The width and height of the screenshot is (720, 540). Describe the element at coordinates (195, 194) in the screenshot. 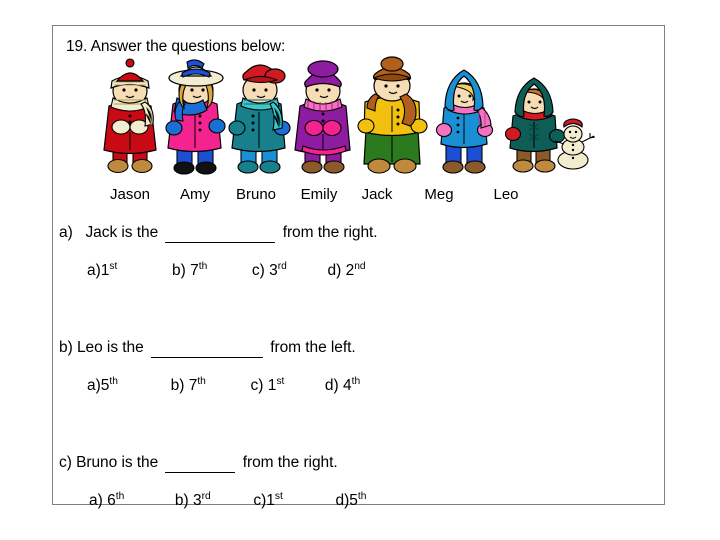

I see `name-label-amy: Amy` at that location.